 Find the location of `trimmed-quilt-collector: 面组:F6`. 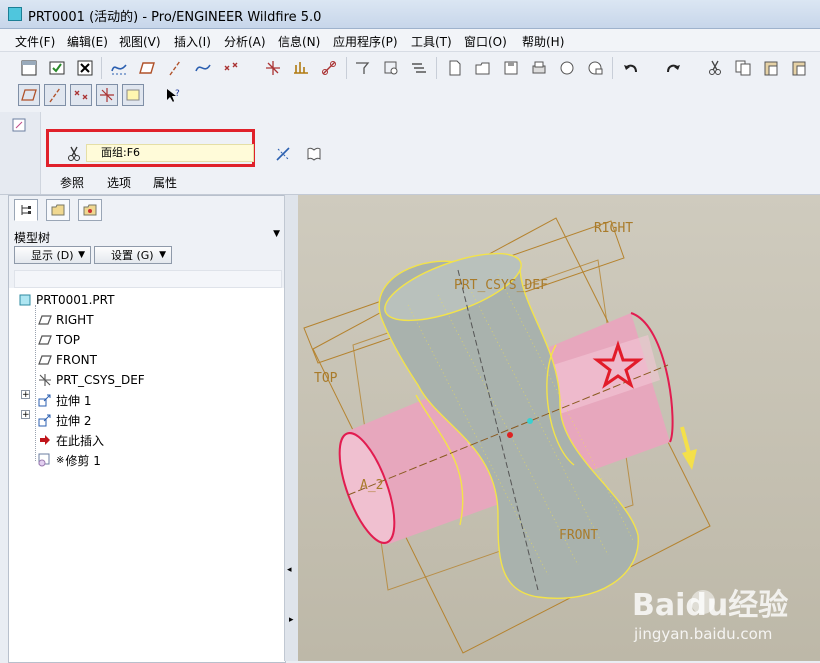

trimmed-quilt-collector: 面组:F6 is located at coordinates (170, 153).